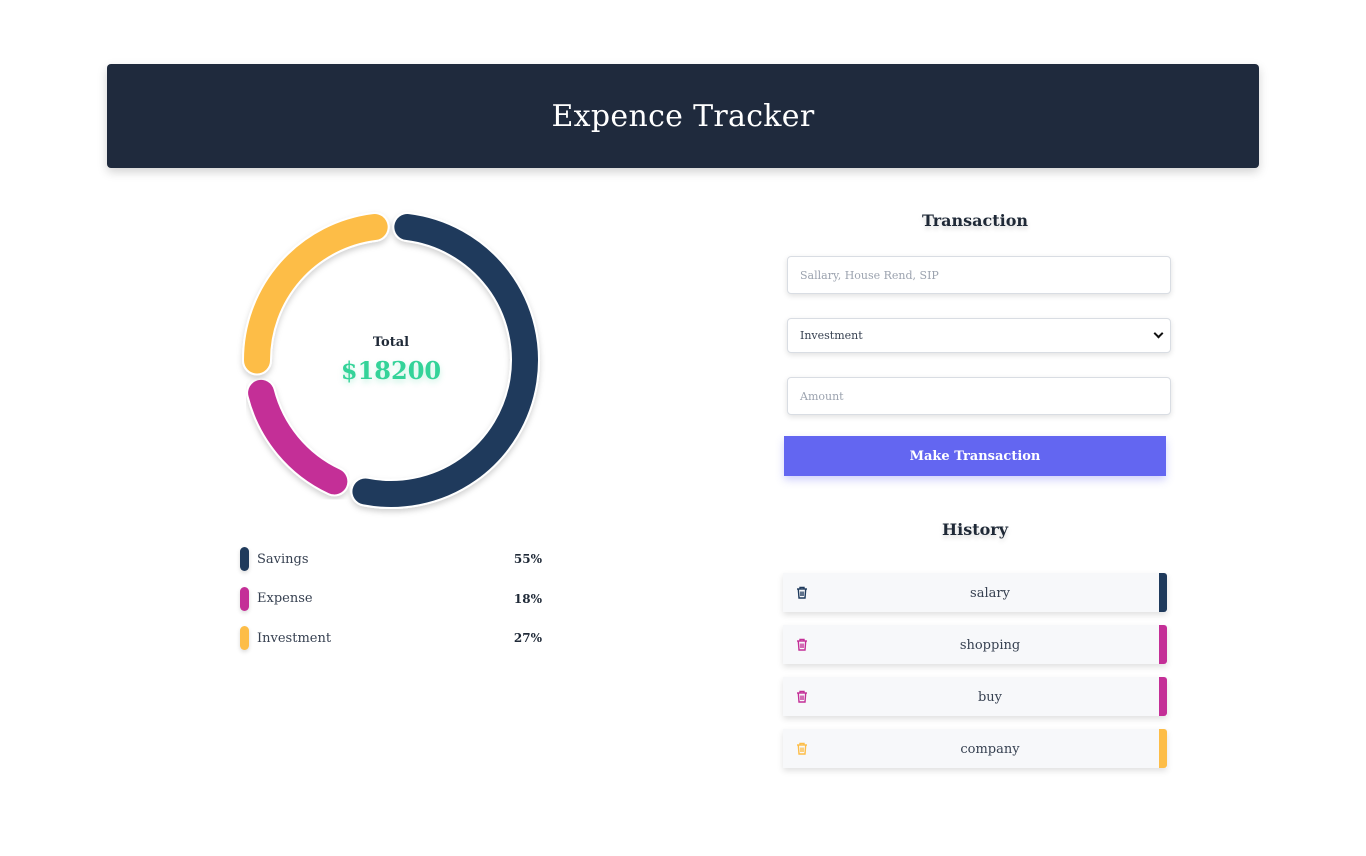 The image size is (1366, 856). What do you see at coordinates (283, 559) in the screenshot?
I see `legend-label: Savings` at bounding box center [283, 559].